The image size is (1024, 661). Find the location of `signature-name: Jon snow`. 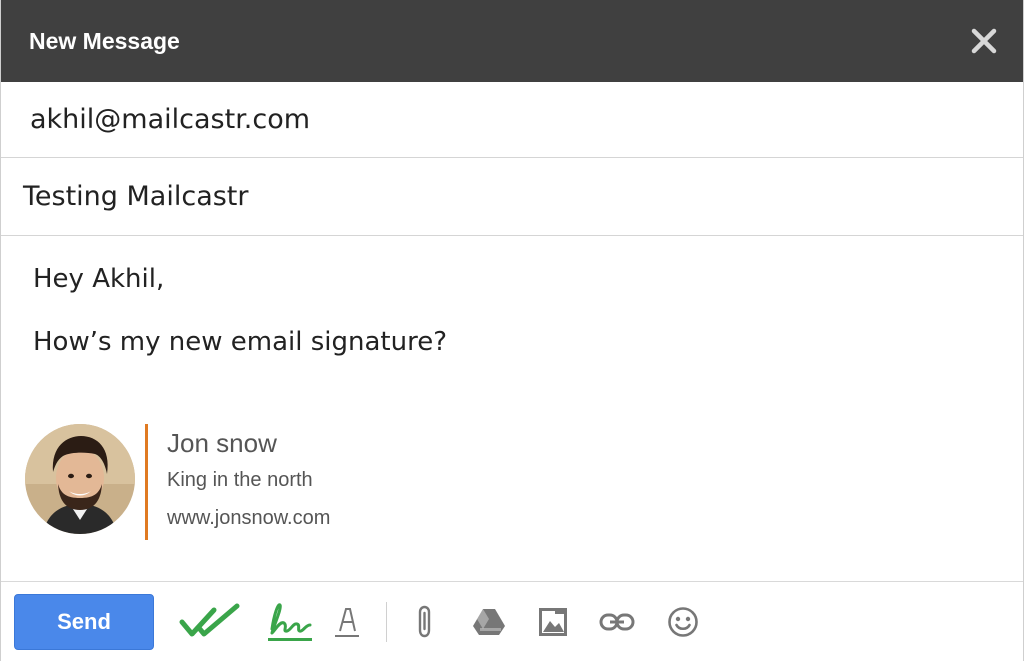

signature-name: Jon snow is located at coordinates (222, 443).